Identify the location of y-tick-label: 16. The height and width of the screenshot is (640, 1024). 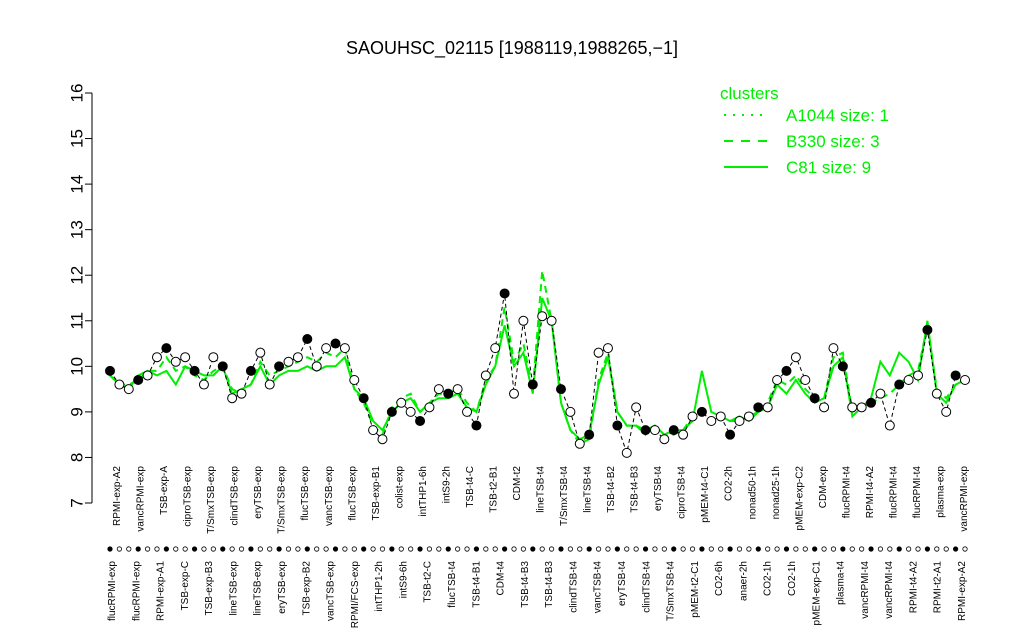
(76, 93).